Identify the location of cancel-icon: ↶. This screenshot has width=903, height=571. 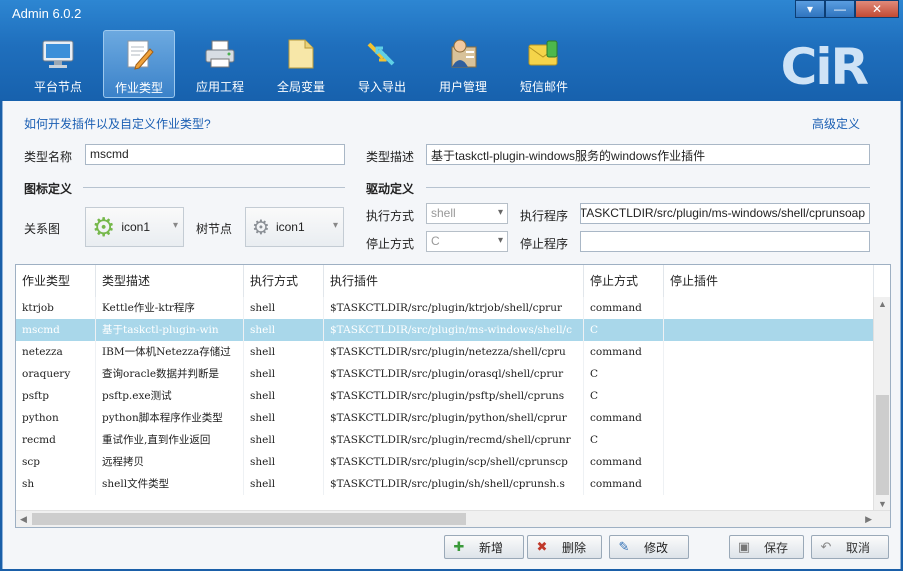
(826, 546).